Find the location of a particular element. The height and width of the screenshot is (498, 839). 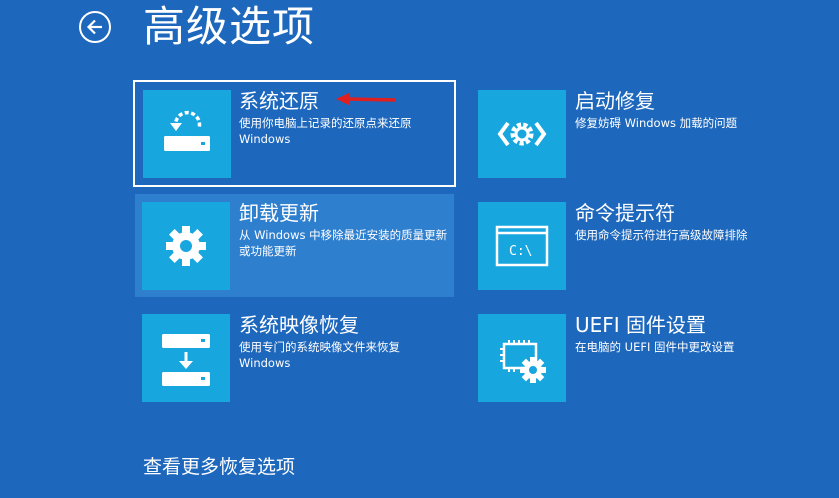

option-uninstall-updates: 卸载更新 从 Windows 中移除最近安装的质量更新或功能更新 is located at coordinates (294, 245).